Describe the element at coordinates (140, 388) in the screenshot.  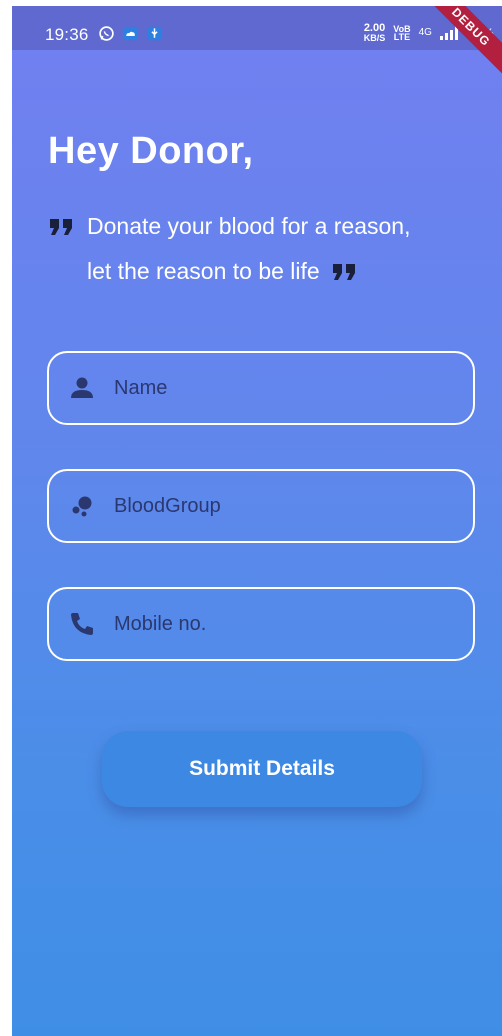
I see `name-input: Name` at that location.